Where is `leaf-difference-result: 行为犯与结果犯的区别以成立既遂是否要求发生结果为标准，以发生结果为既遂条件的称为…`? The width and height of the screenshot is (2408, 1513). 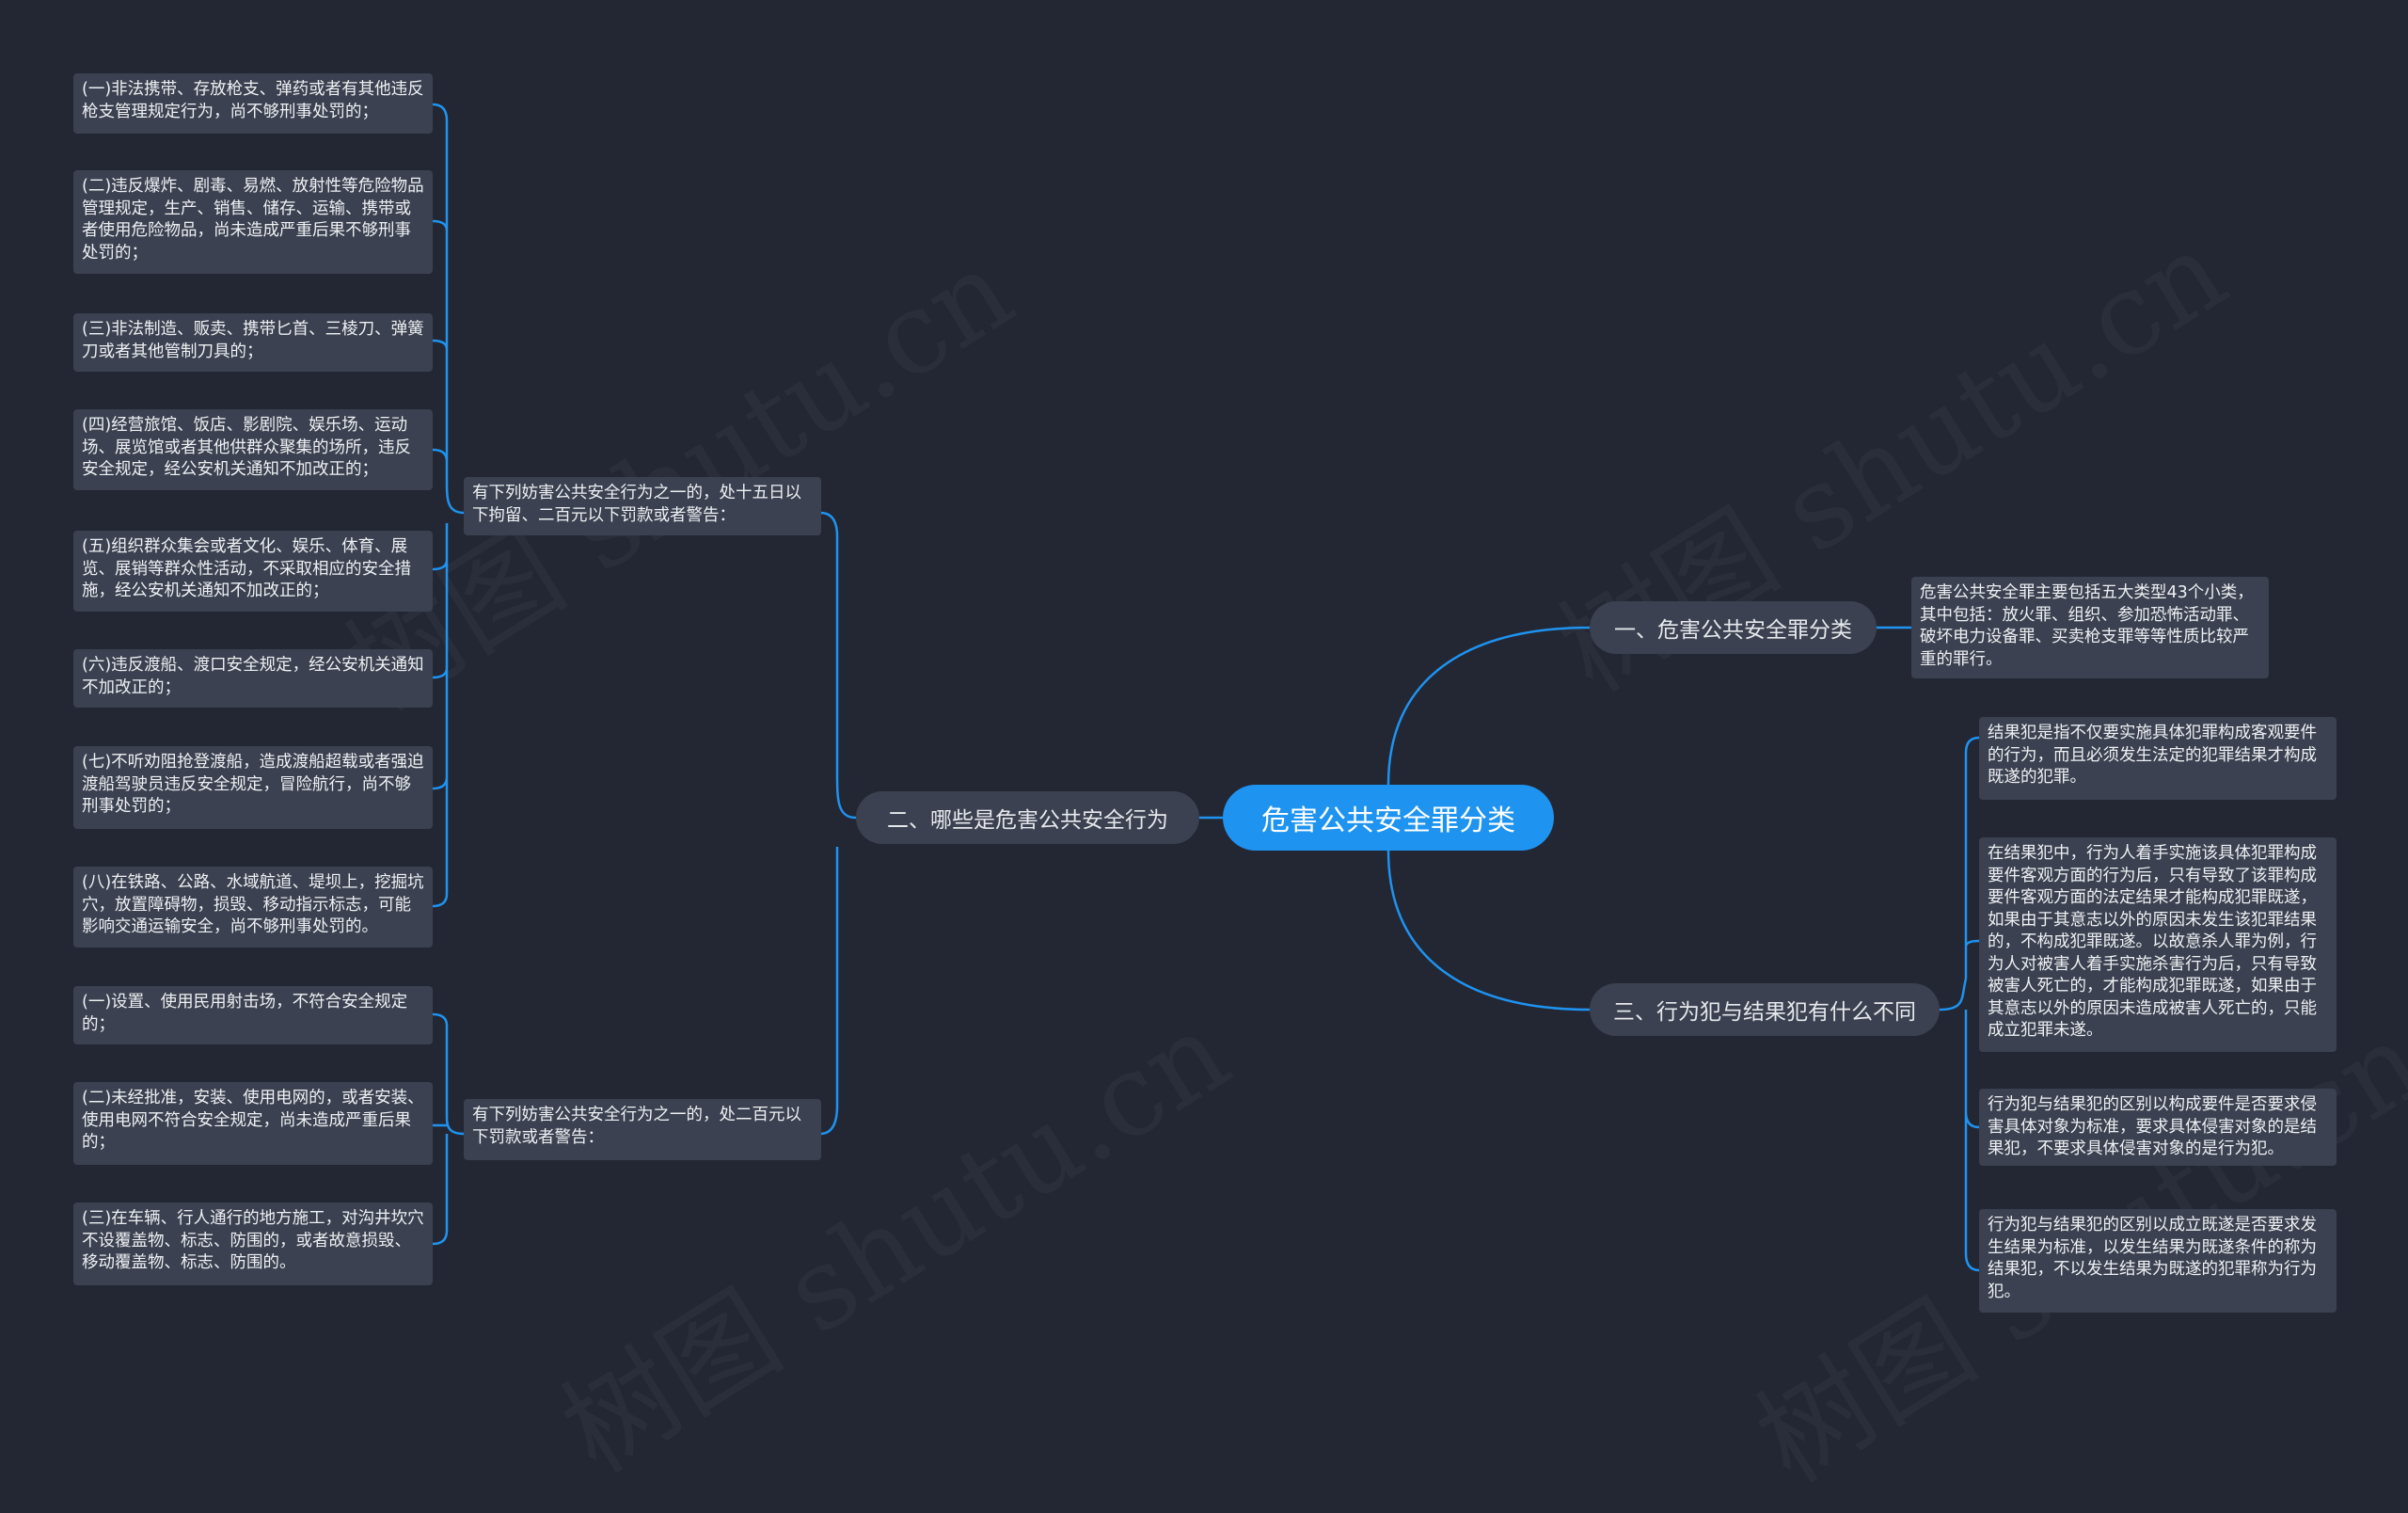 leaf-difference-result: 行为犯与结果犯的区别以成立既遂是否要求发生结果为标准，以发生结果为既遂条件的称为… is located at coordinates (2158, 1261).